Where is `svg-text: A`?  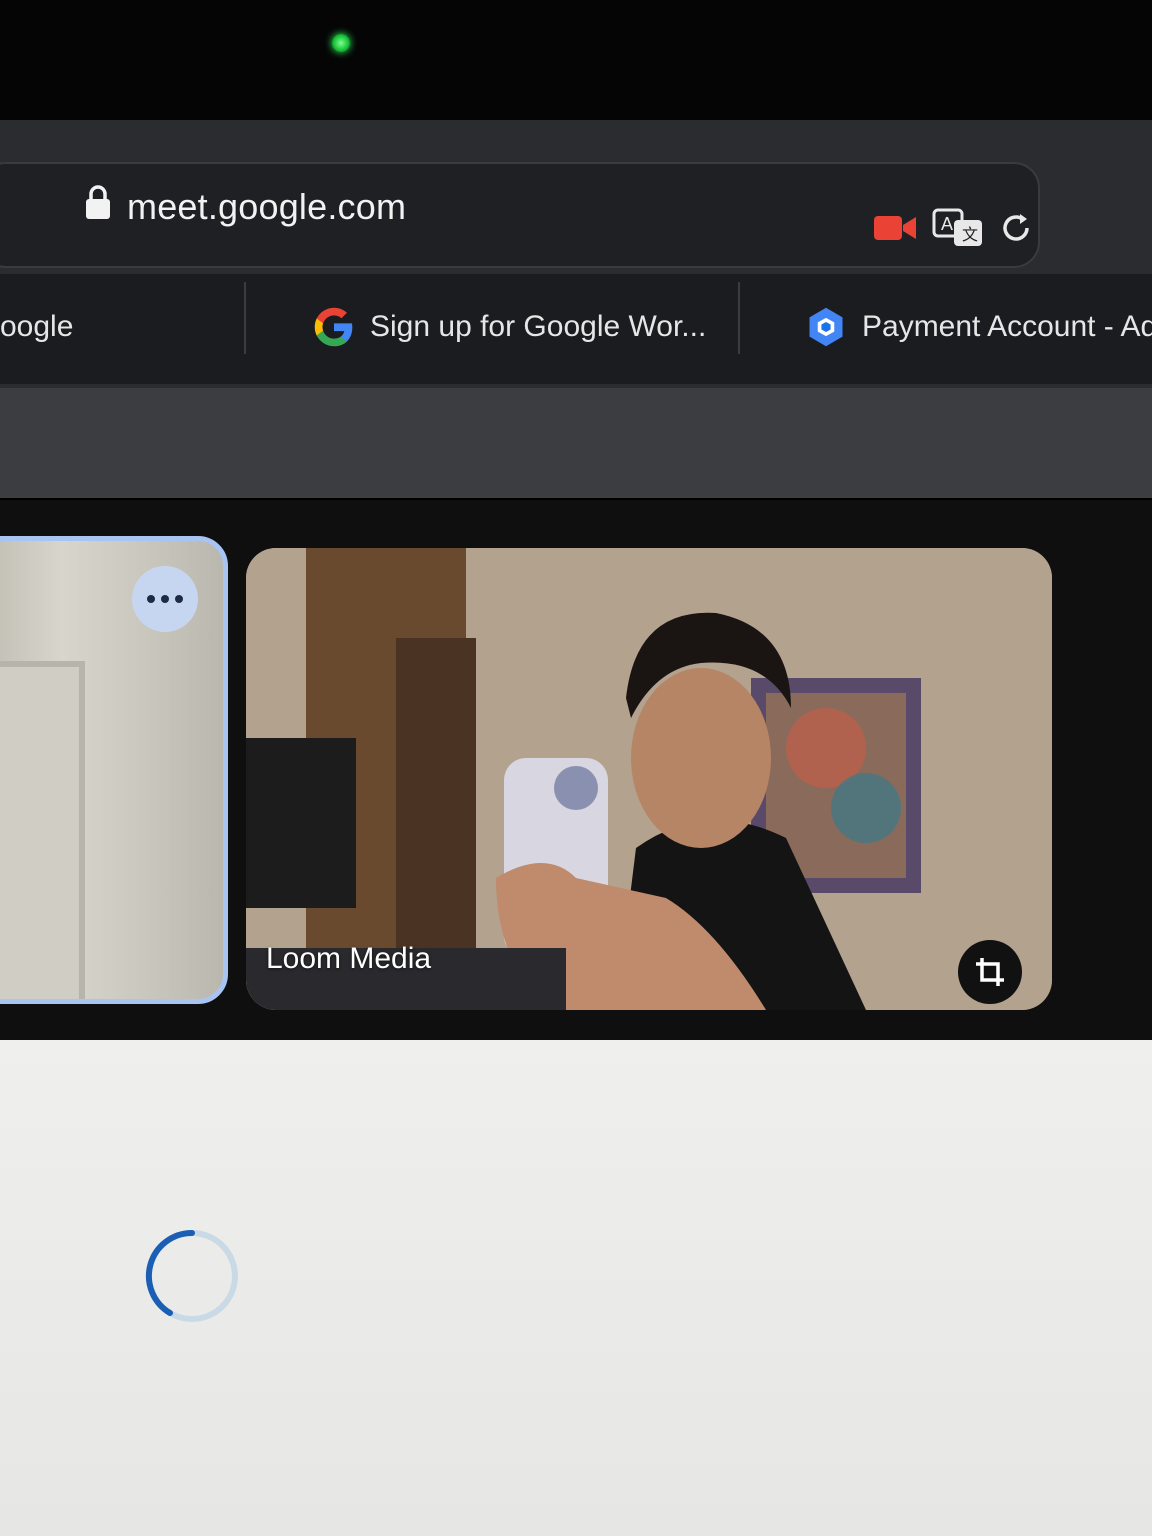
svg-text: A is located at coordinates (947, 224).